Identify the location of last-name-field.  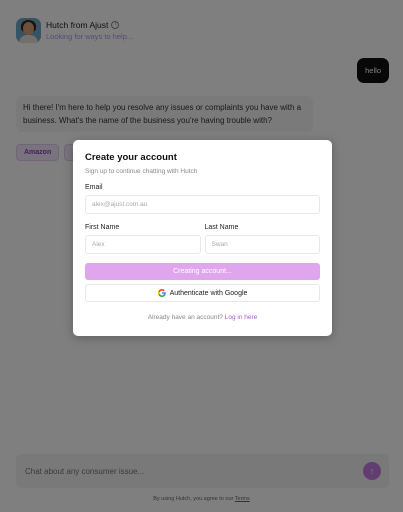
(262, 244).